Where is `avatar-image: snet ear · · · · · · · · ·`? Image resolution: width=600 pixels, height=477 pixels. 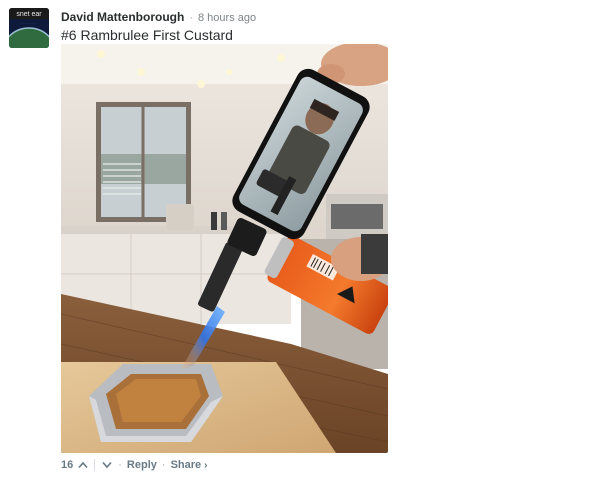
avatar-image: snet ear · · · · · · · · · is located at coordinates (29, 28).